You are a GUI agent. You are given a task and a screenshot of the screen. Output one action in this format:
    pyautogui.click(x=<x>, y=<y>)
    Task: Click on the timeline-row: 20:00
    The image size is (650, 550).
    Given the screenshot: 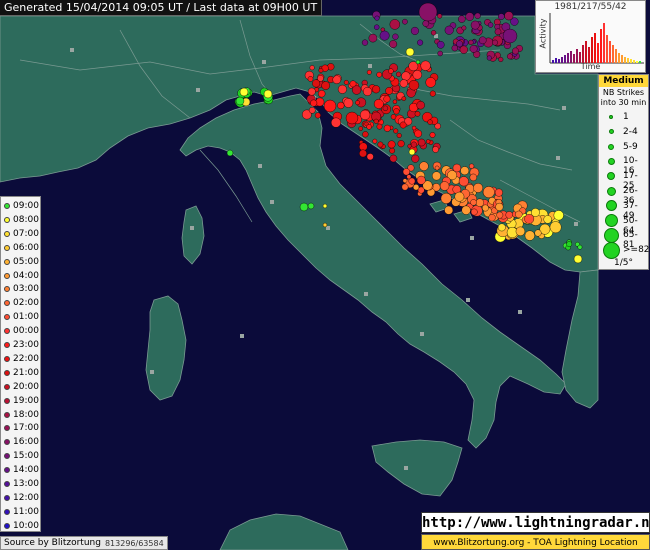 What is the action you would take?
    pyautogui.click(x=21, y=387)
    